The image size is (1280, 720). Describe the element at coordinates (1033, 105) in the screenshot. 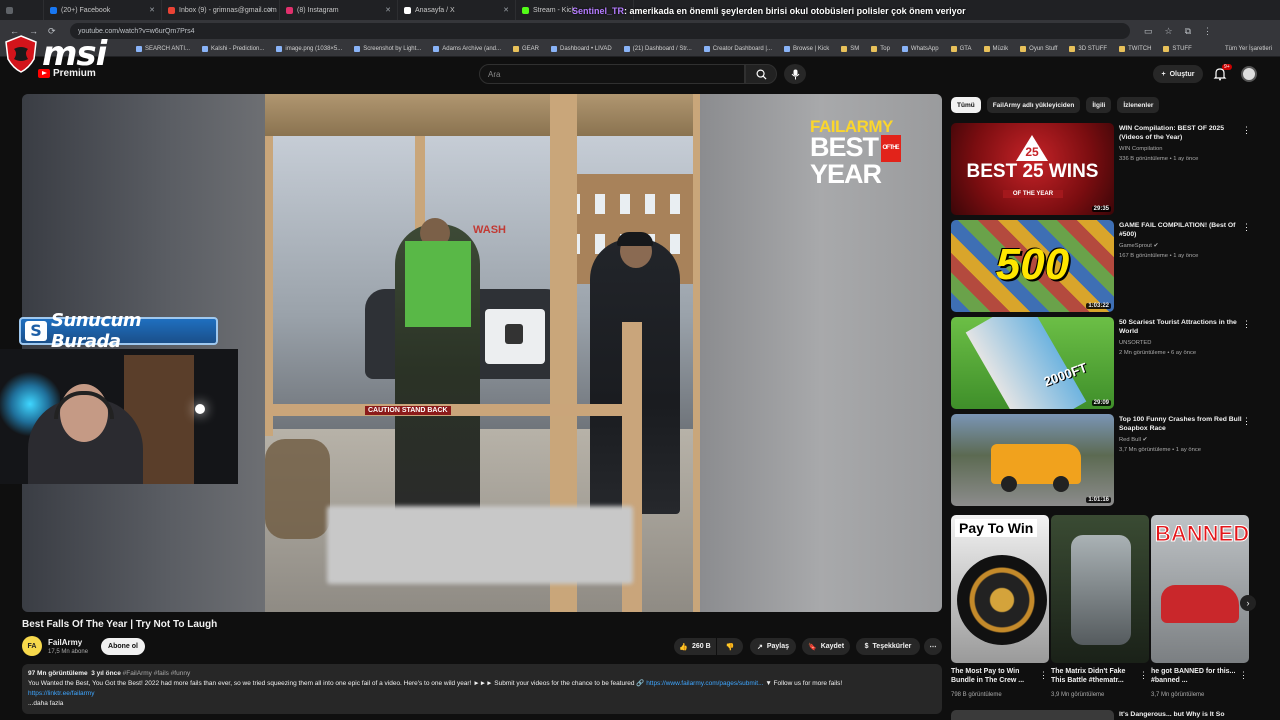

I see `filter-chip: FailArmy adlı yükleyiciden` at that location.